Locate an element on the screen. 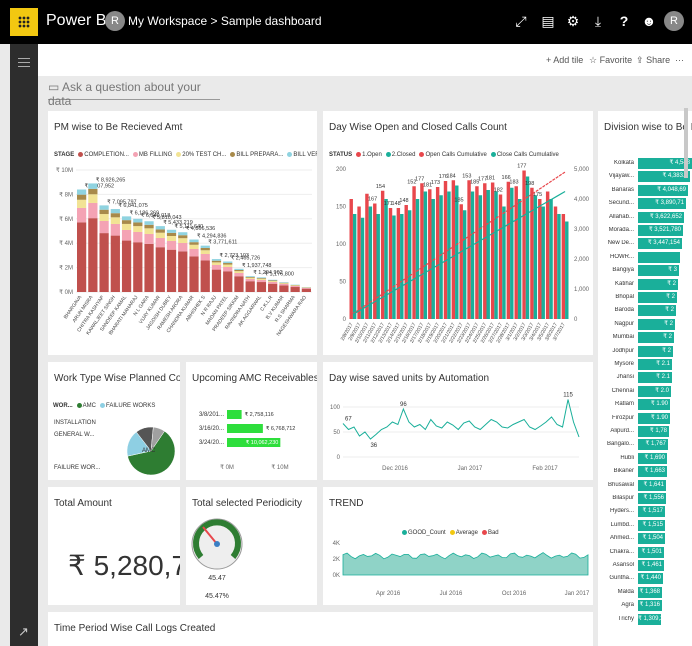  division-bar: ₹ 1,309,28 is located at coordinates (649, 619).